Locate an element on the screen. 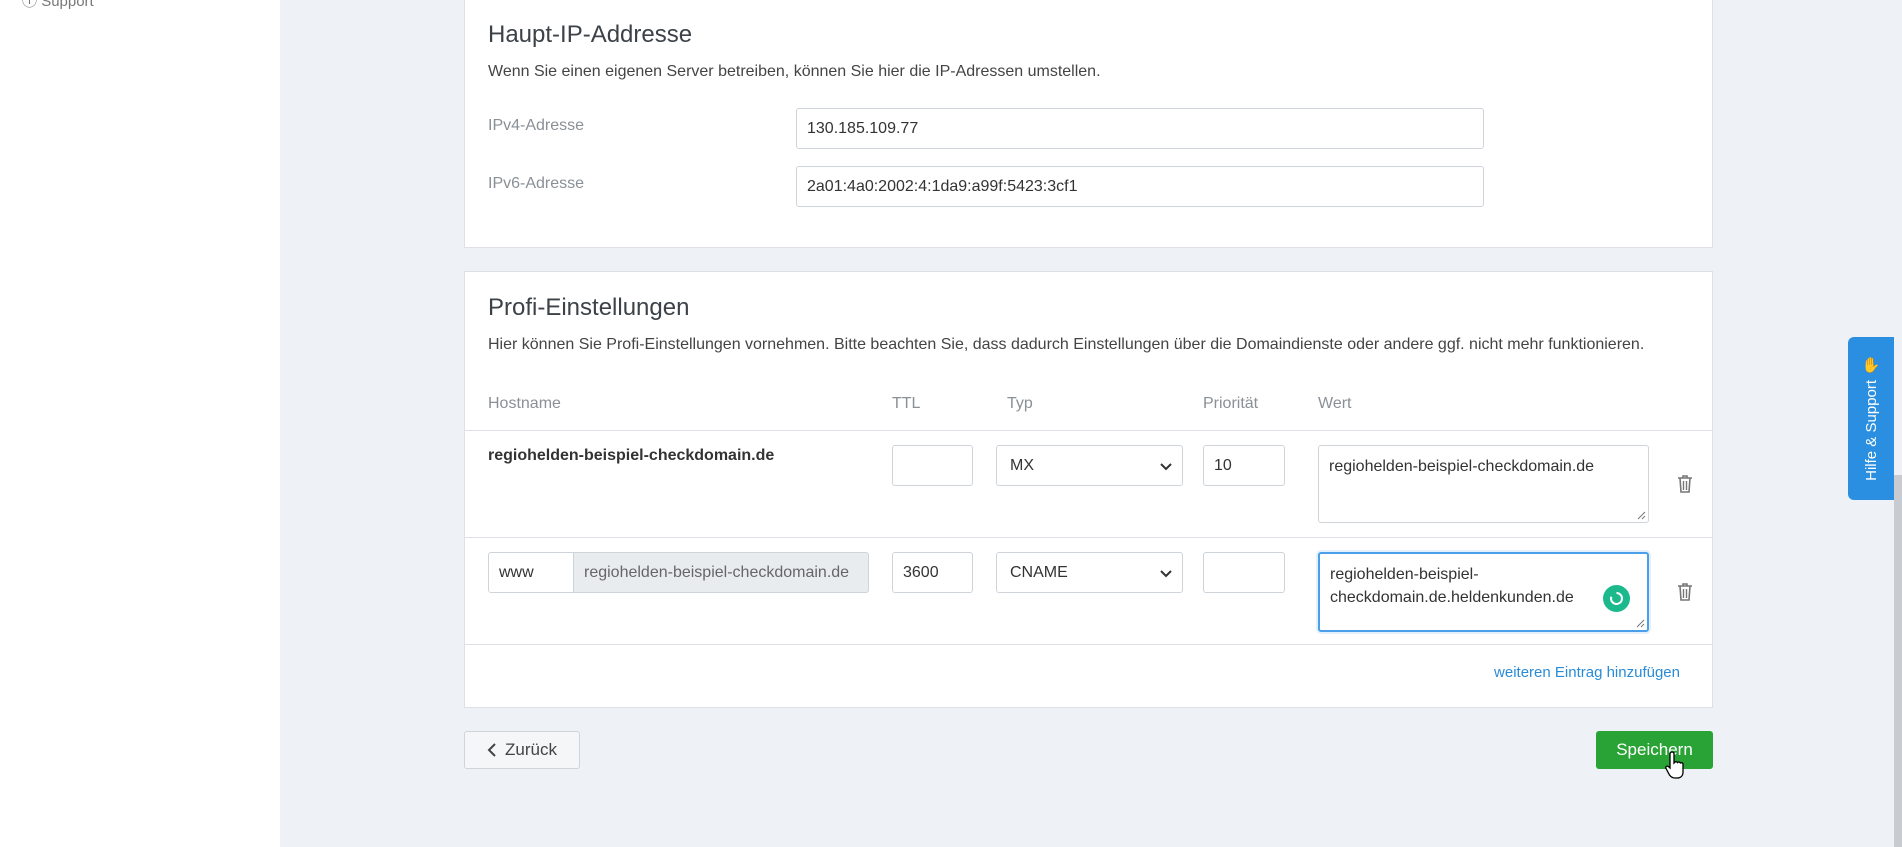 The image size is (1902, 847). row2-hostname-prefix-input: www is located at coordinates (531, 572).